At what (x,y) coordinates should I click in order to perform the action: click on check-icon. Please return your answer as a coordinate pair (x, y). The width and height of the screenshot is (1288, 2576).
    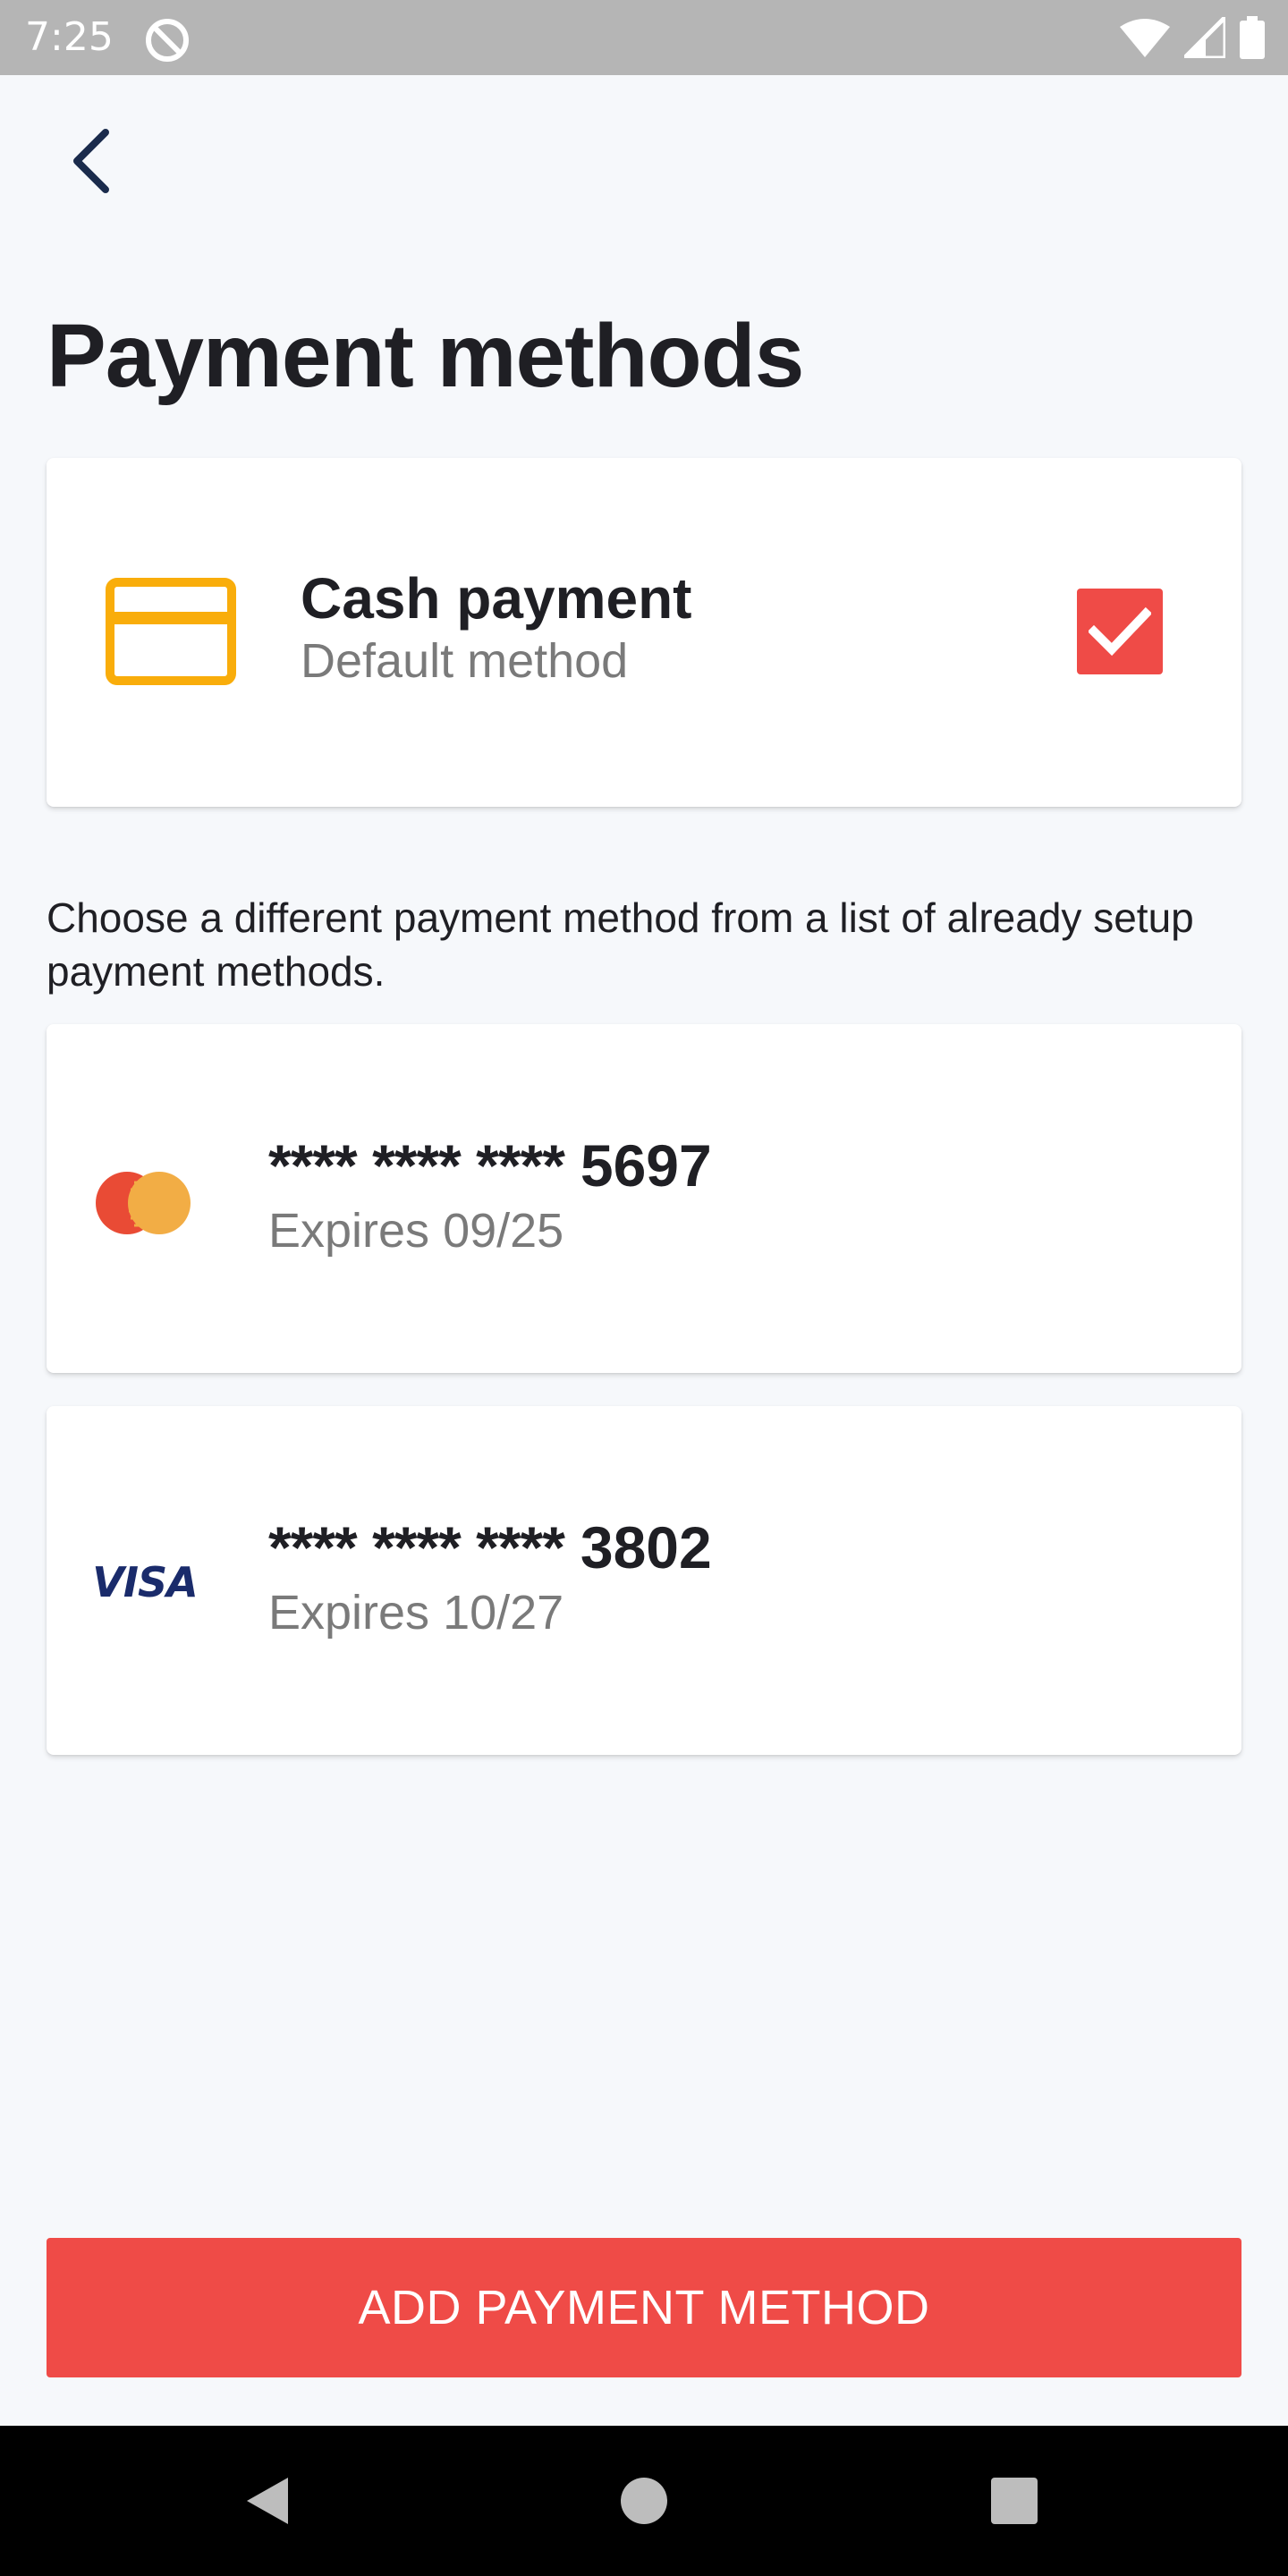
    Looking at the image, I should click on (1120, 631).